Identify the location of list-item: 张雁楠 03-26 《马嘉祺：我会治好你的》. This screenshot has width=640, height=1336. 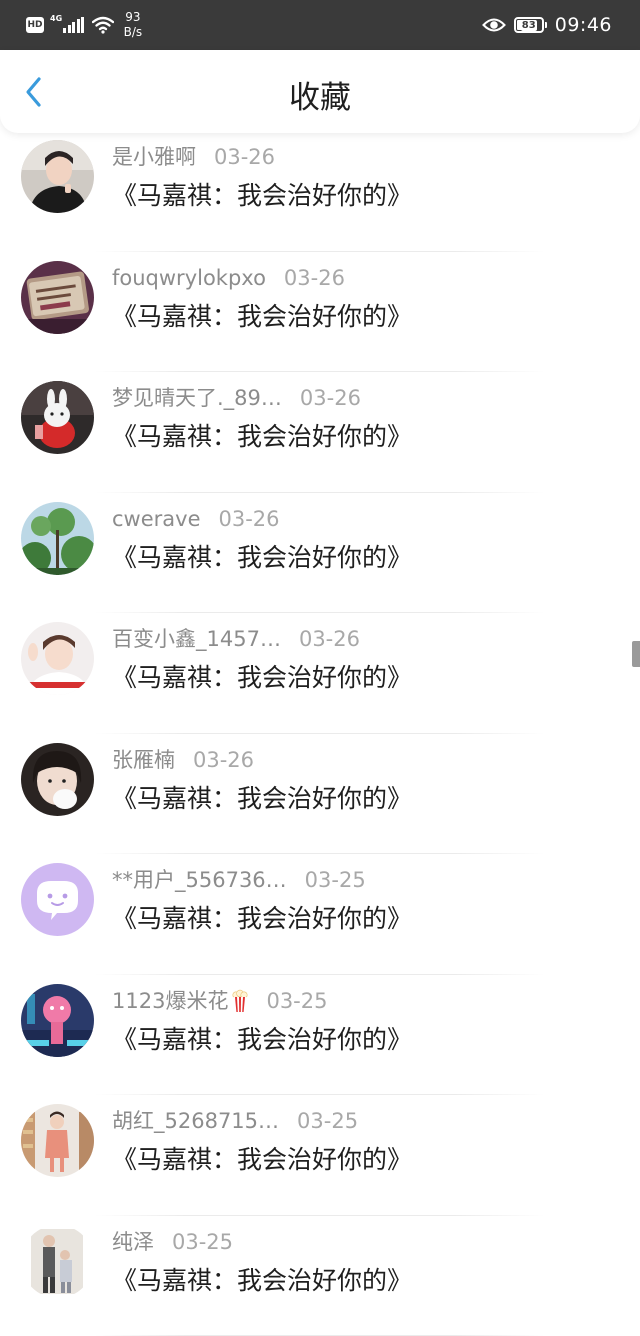
(320, 794).